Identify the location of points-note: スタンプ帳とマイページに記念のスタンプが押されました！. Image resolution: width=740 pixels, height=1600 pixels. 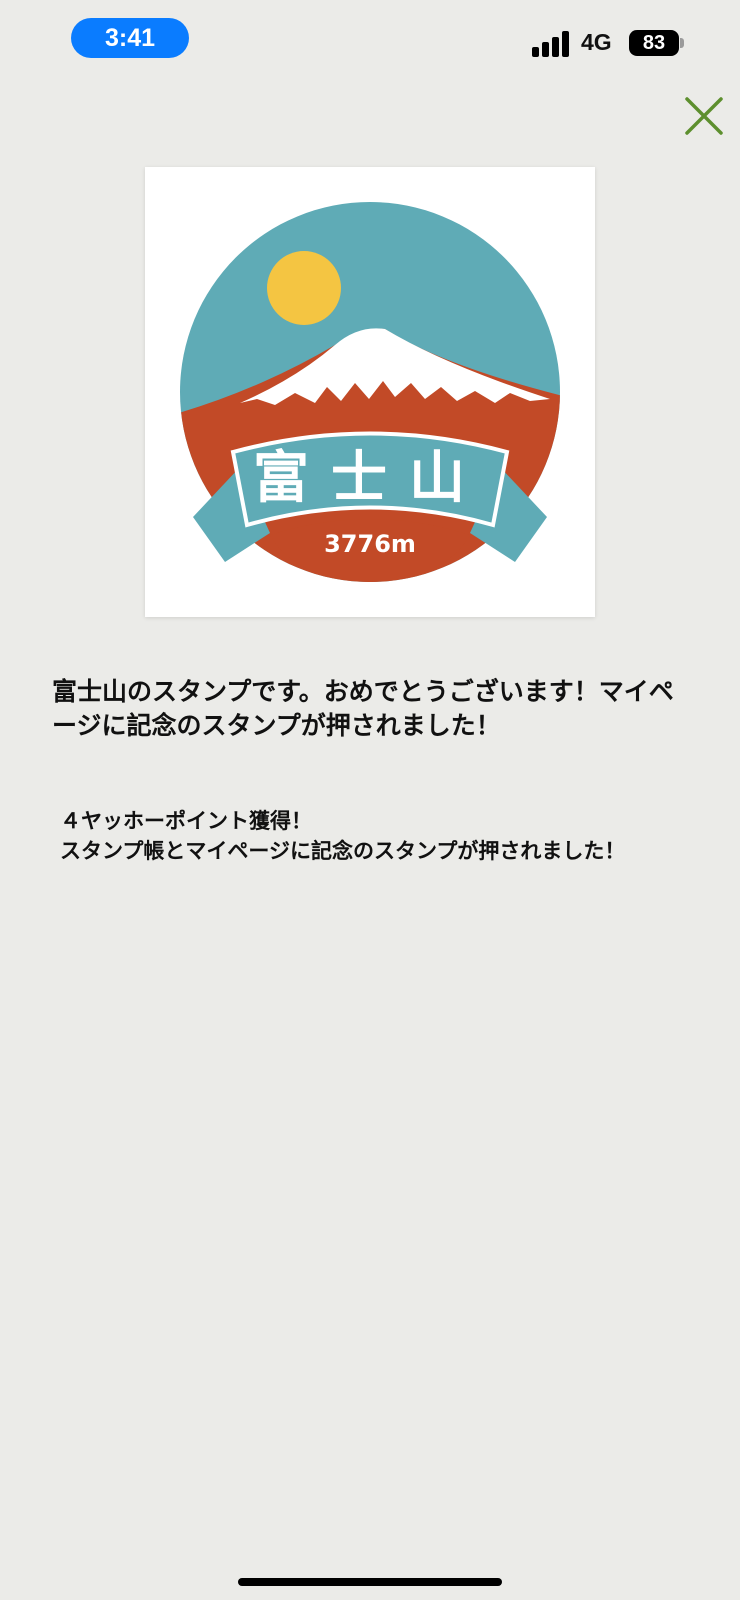
(343, 851).